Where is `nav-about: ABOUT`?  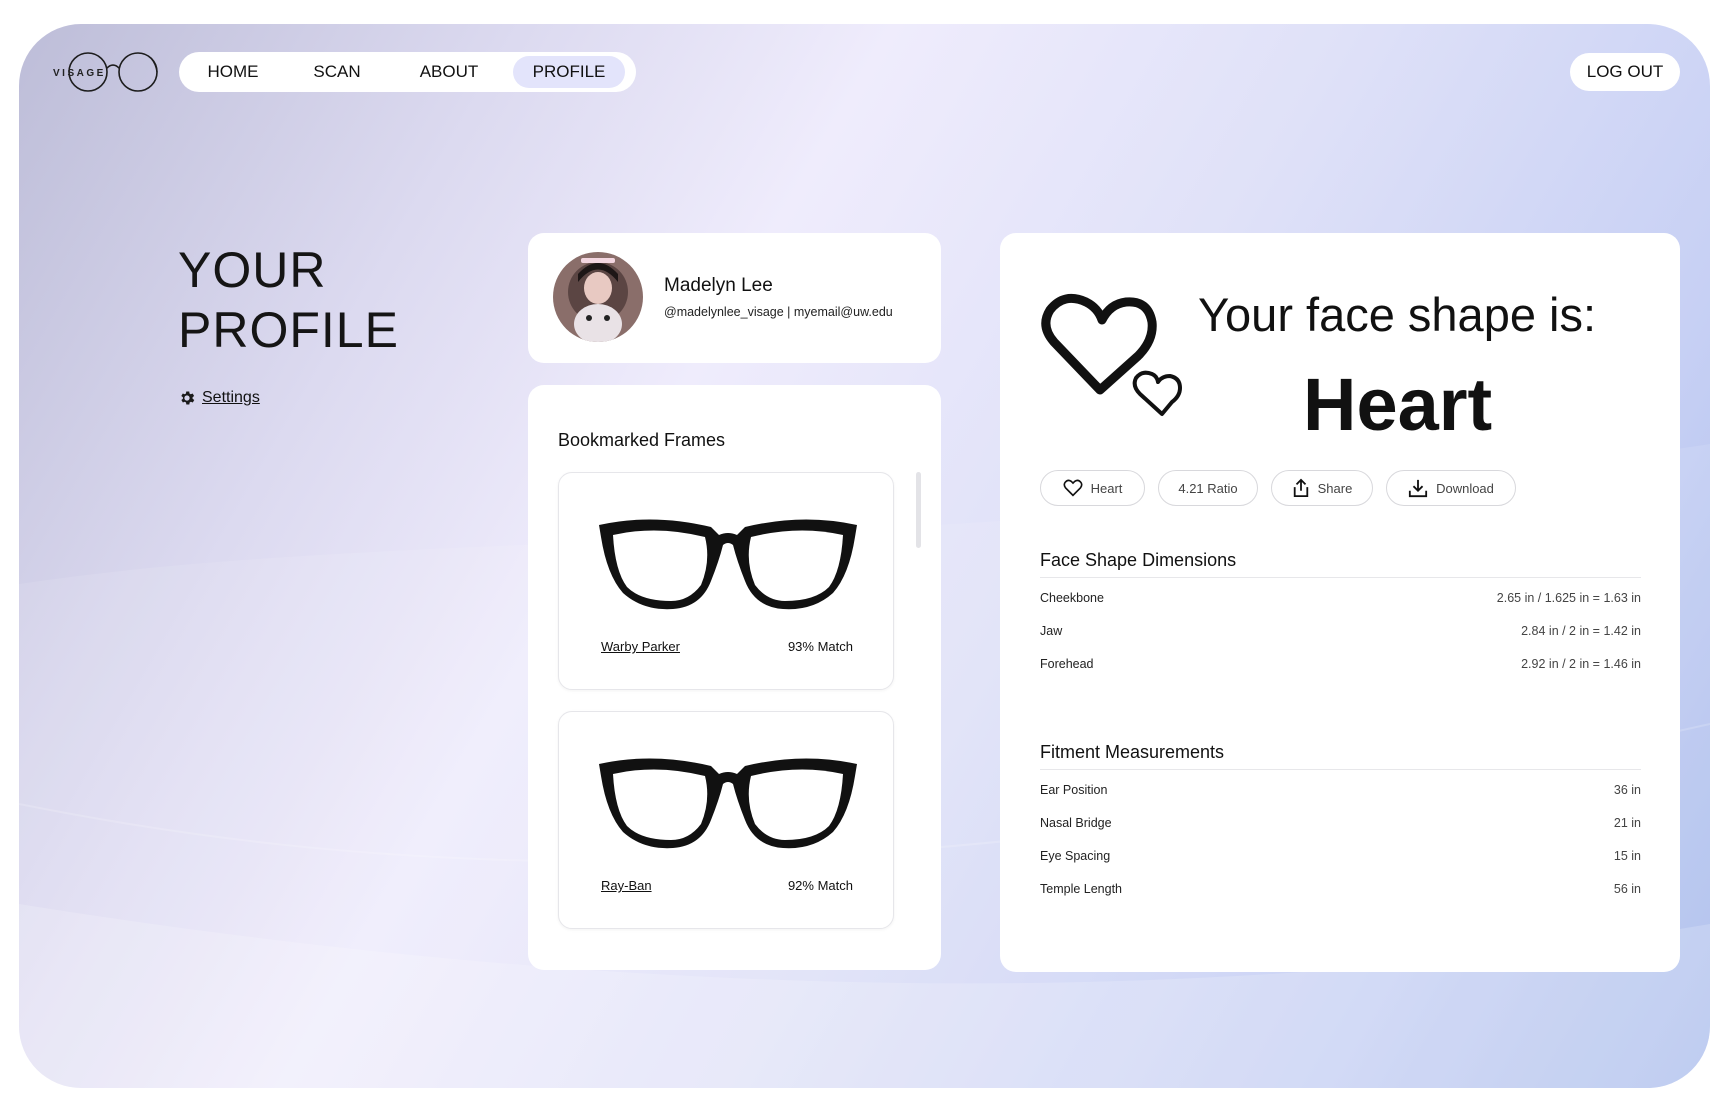
nav-about: ABOUT is located at coordinates (449, 72).